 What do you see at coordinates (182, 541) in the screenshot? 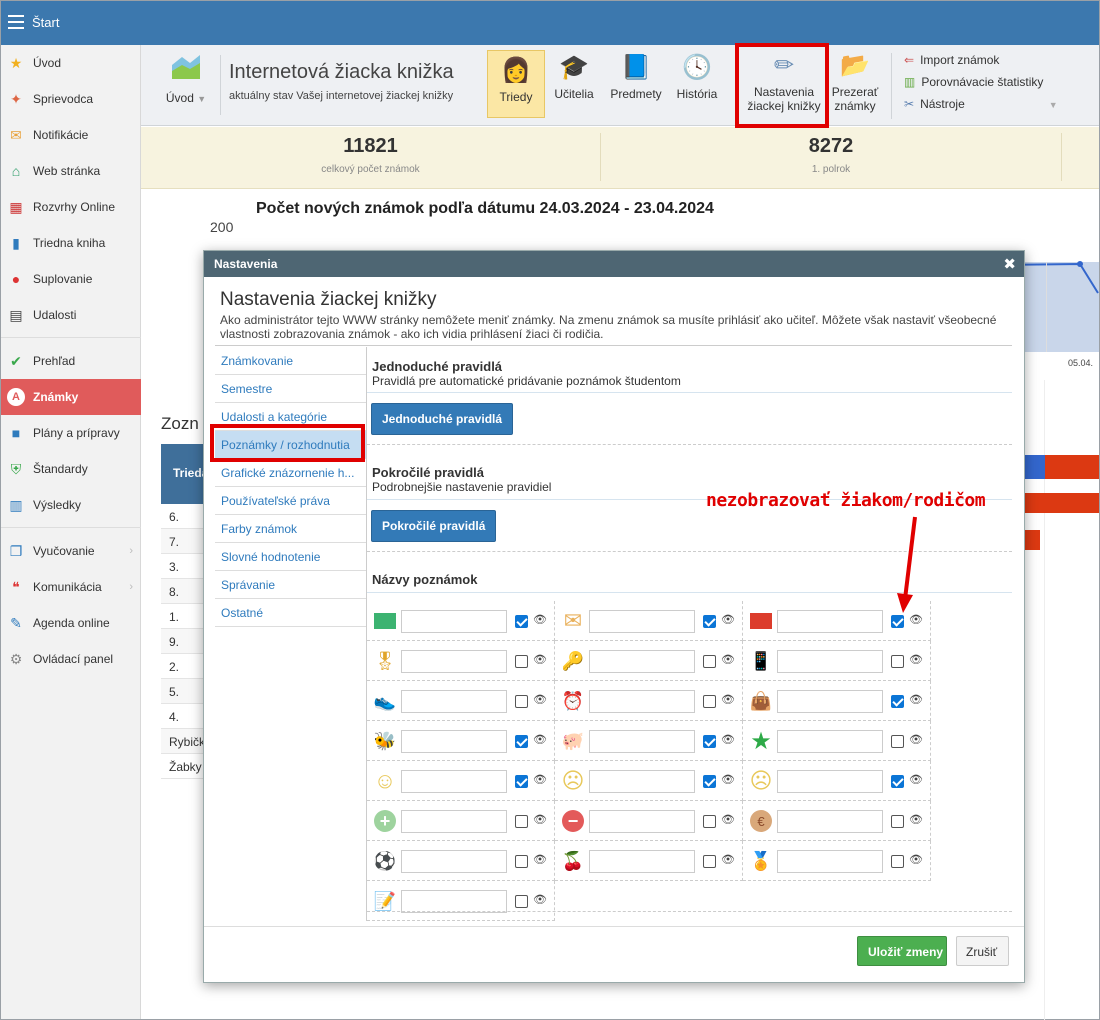
I see `table-row: 7.` at bounding box center [182, 541].